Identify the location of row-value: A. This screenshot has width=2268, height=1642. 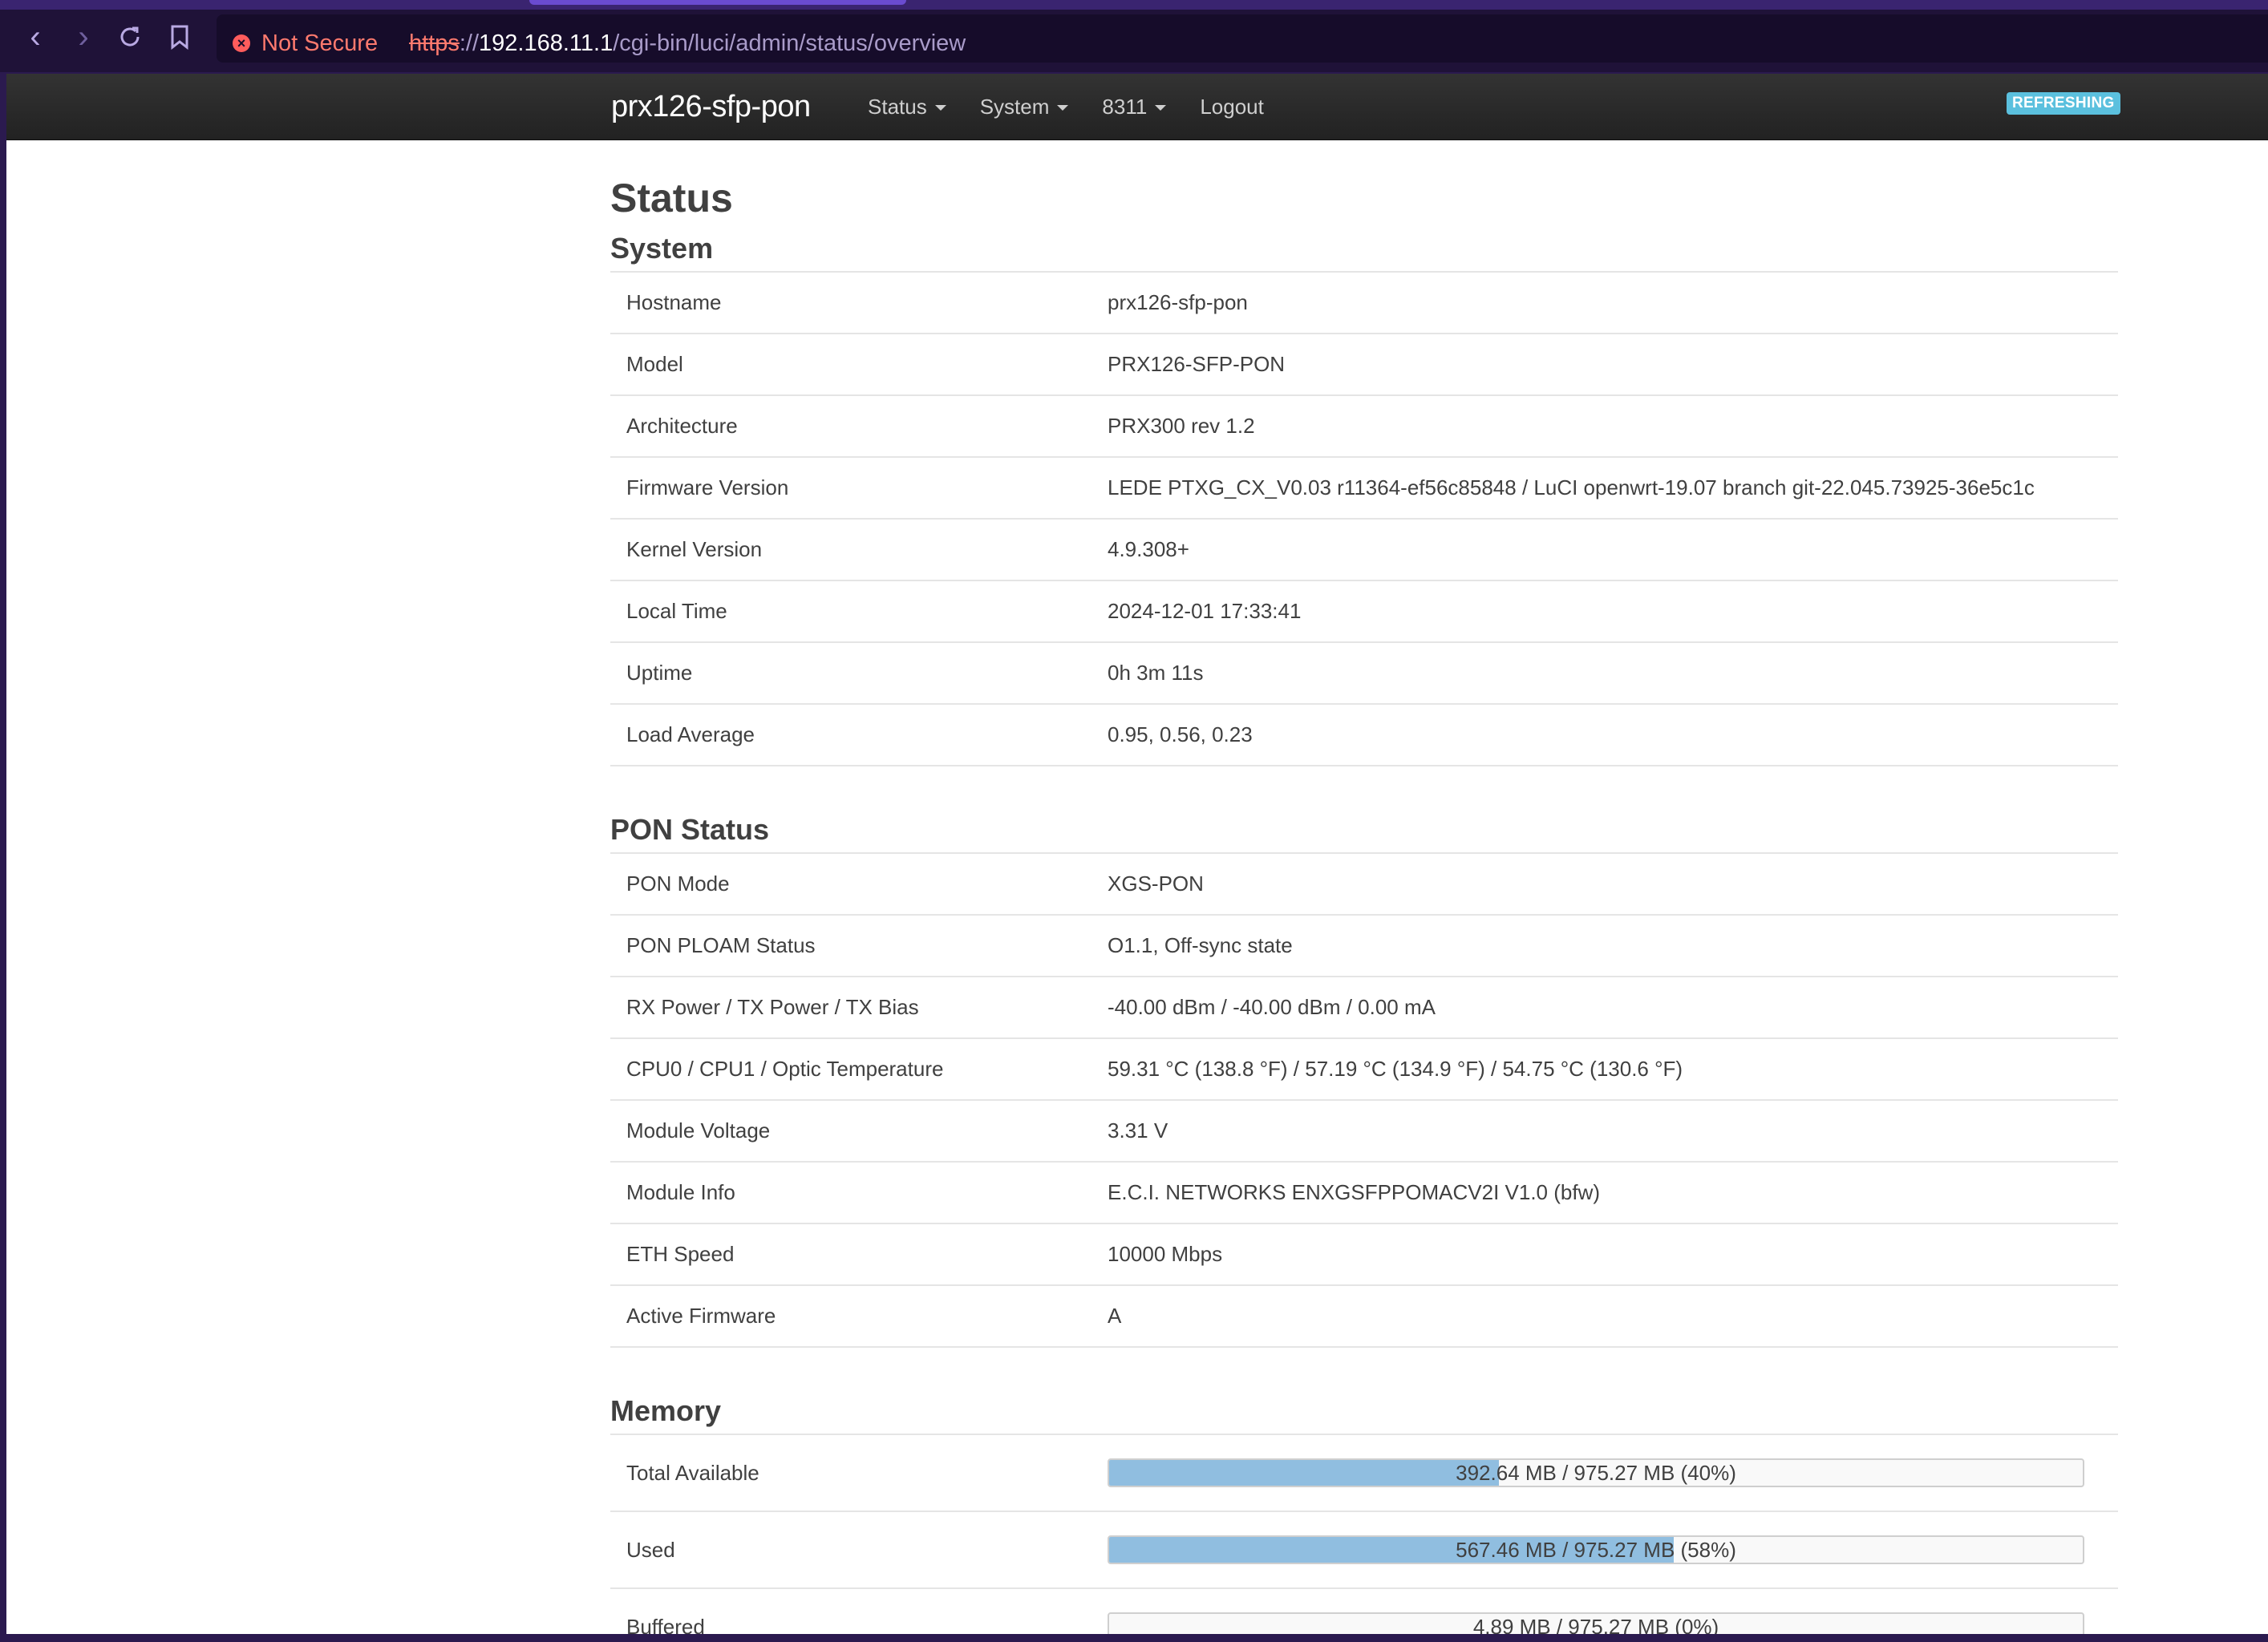
(1115, 1316).